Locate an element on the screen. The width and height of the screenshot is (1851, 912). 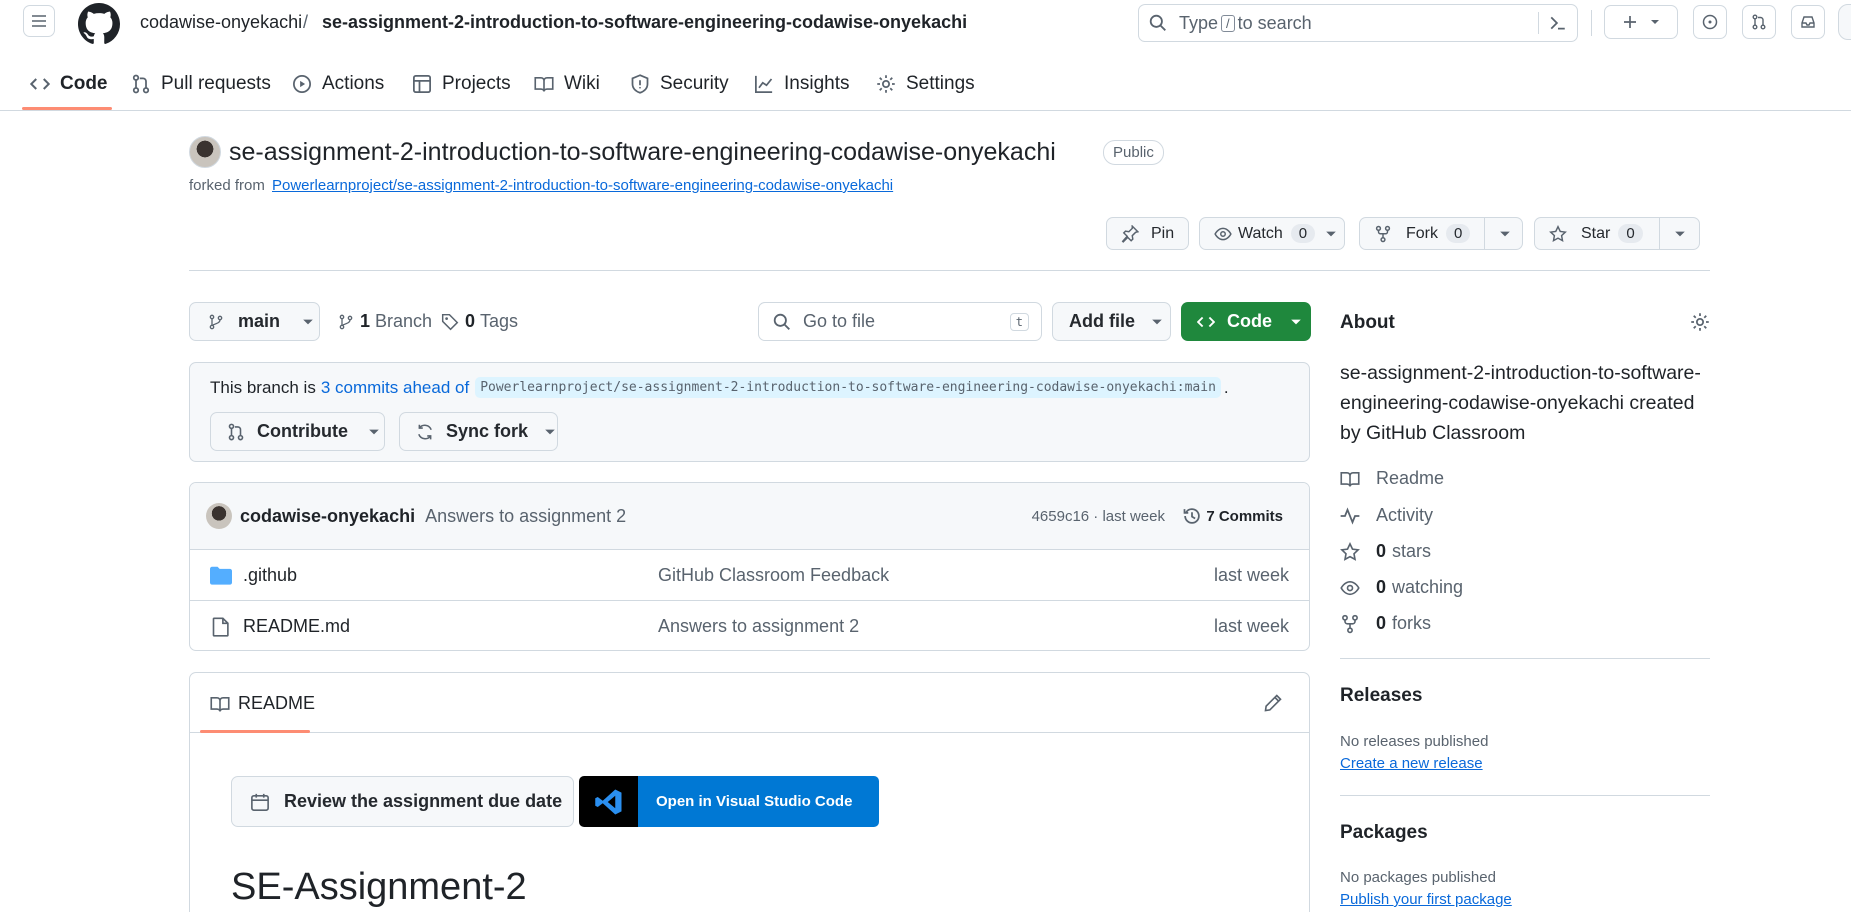
tab-wiki: Wiki is located at coordinates (567, 84).